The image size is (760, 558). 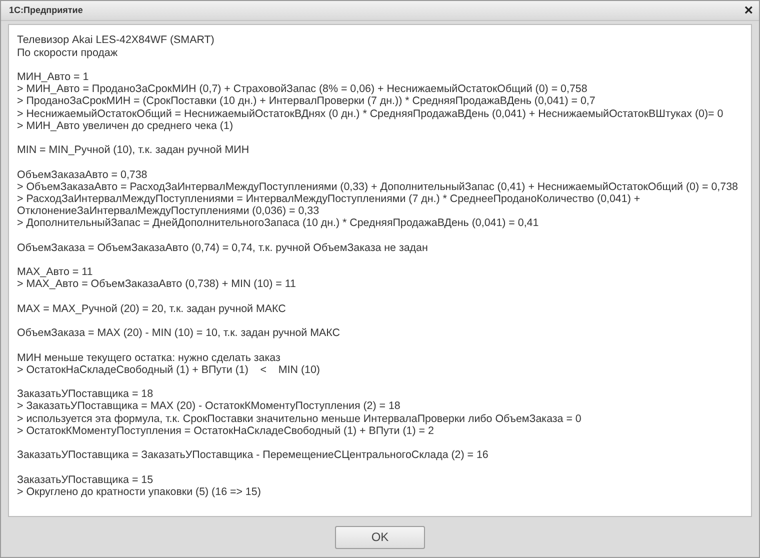 What do you see at coordinates (299, 418) in the screenshot?
I see `text-line: > используется эта формула, т.к. СрокПоставки значительно меньше ИнтервалаПроверки либо ОбъемЗаказа = 0` at bounding box center [299, 418].